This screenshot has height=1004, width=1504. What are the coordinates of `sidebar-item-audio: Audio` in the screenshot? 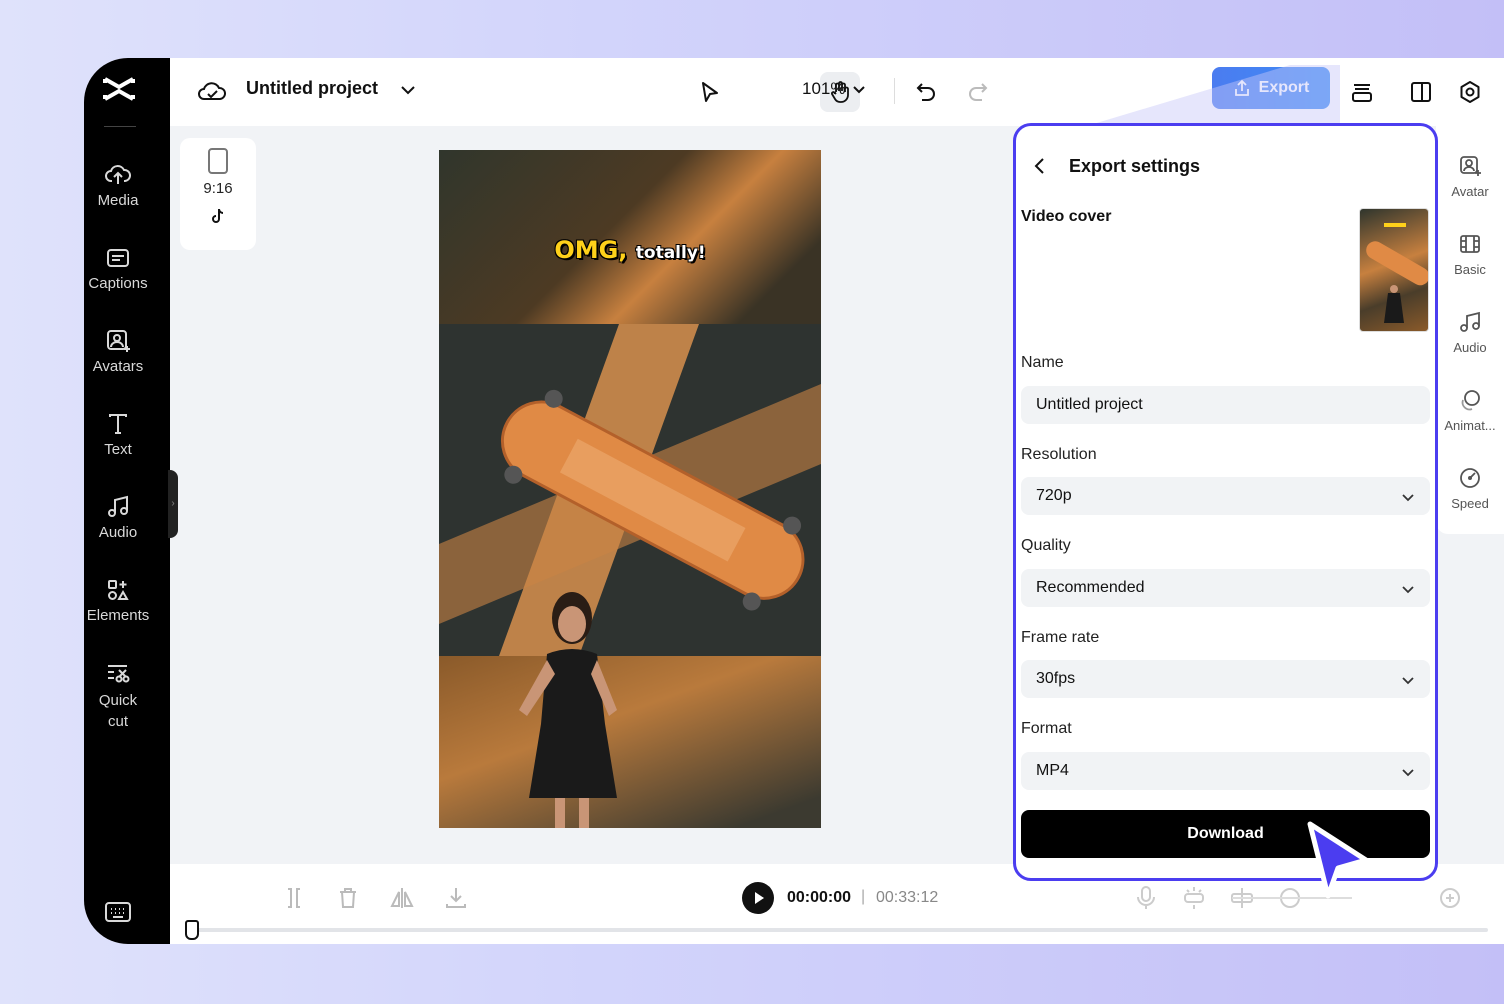 It's located at (118, 517).